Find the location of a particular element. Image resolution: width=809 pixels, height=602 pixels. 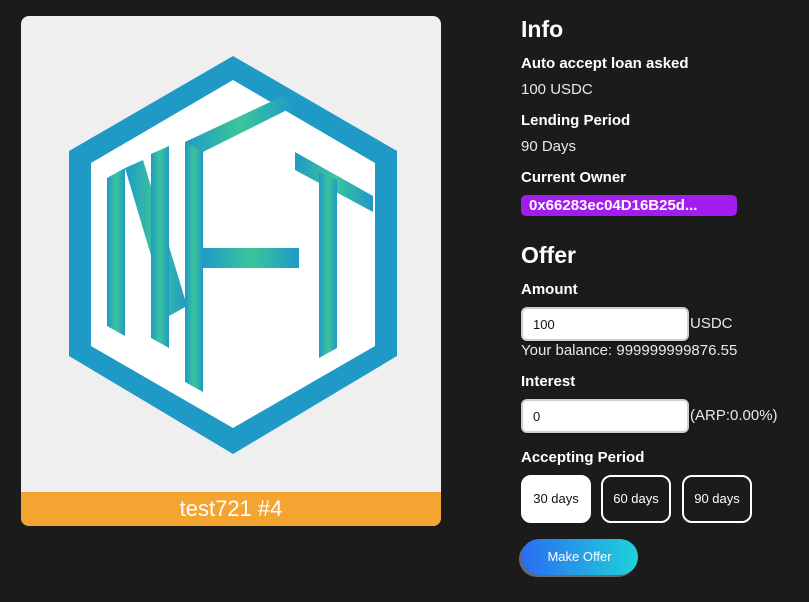

period-30-days-button: 30 days is located at coordinates (556, 499).